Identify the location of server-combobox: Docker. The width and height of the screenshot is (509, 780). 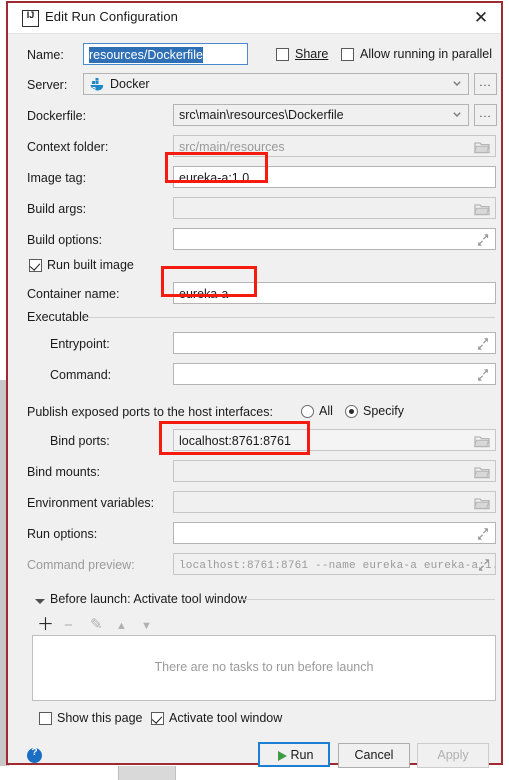
(276, 84).